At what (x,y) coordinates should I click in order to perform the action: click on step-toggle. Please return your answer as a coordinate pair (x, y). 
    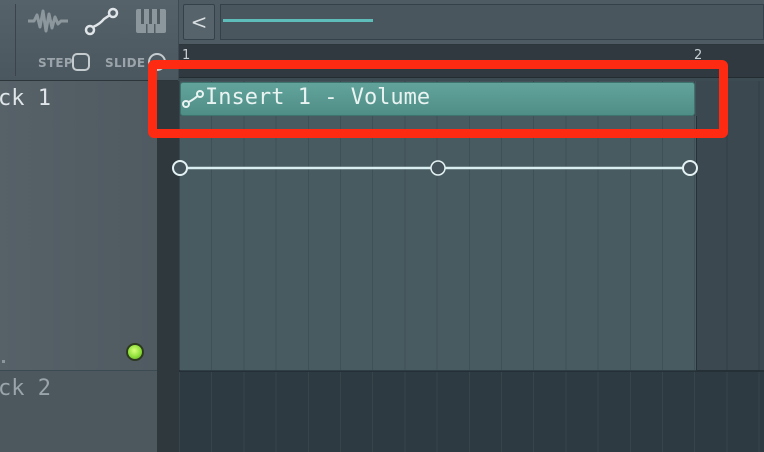
    Looking at the image, I should click on (81, 62).